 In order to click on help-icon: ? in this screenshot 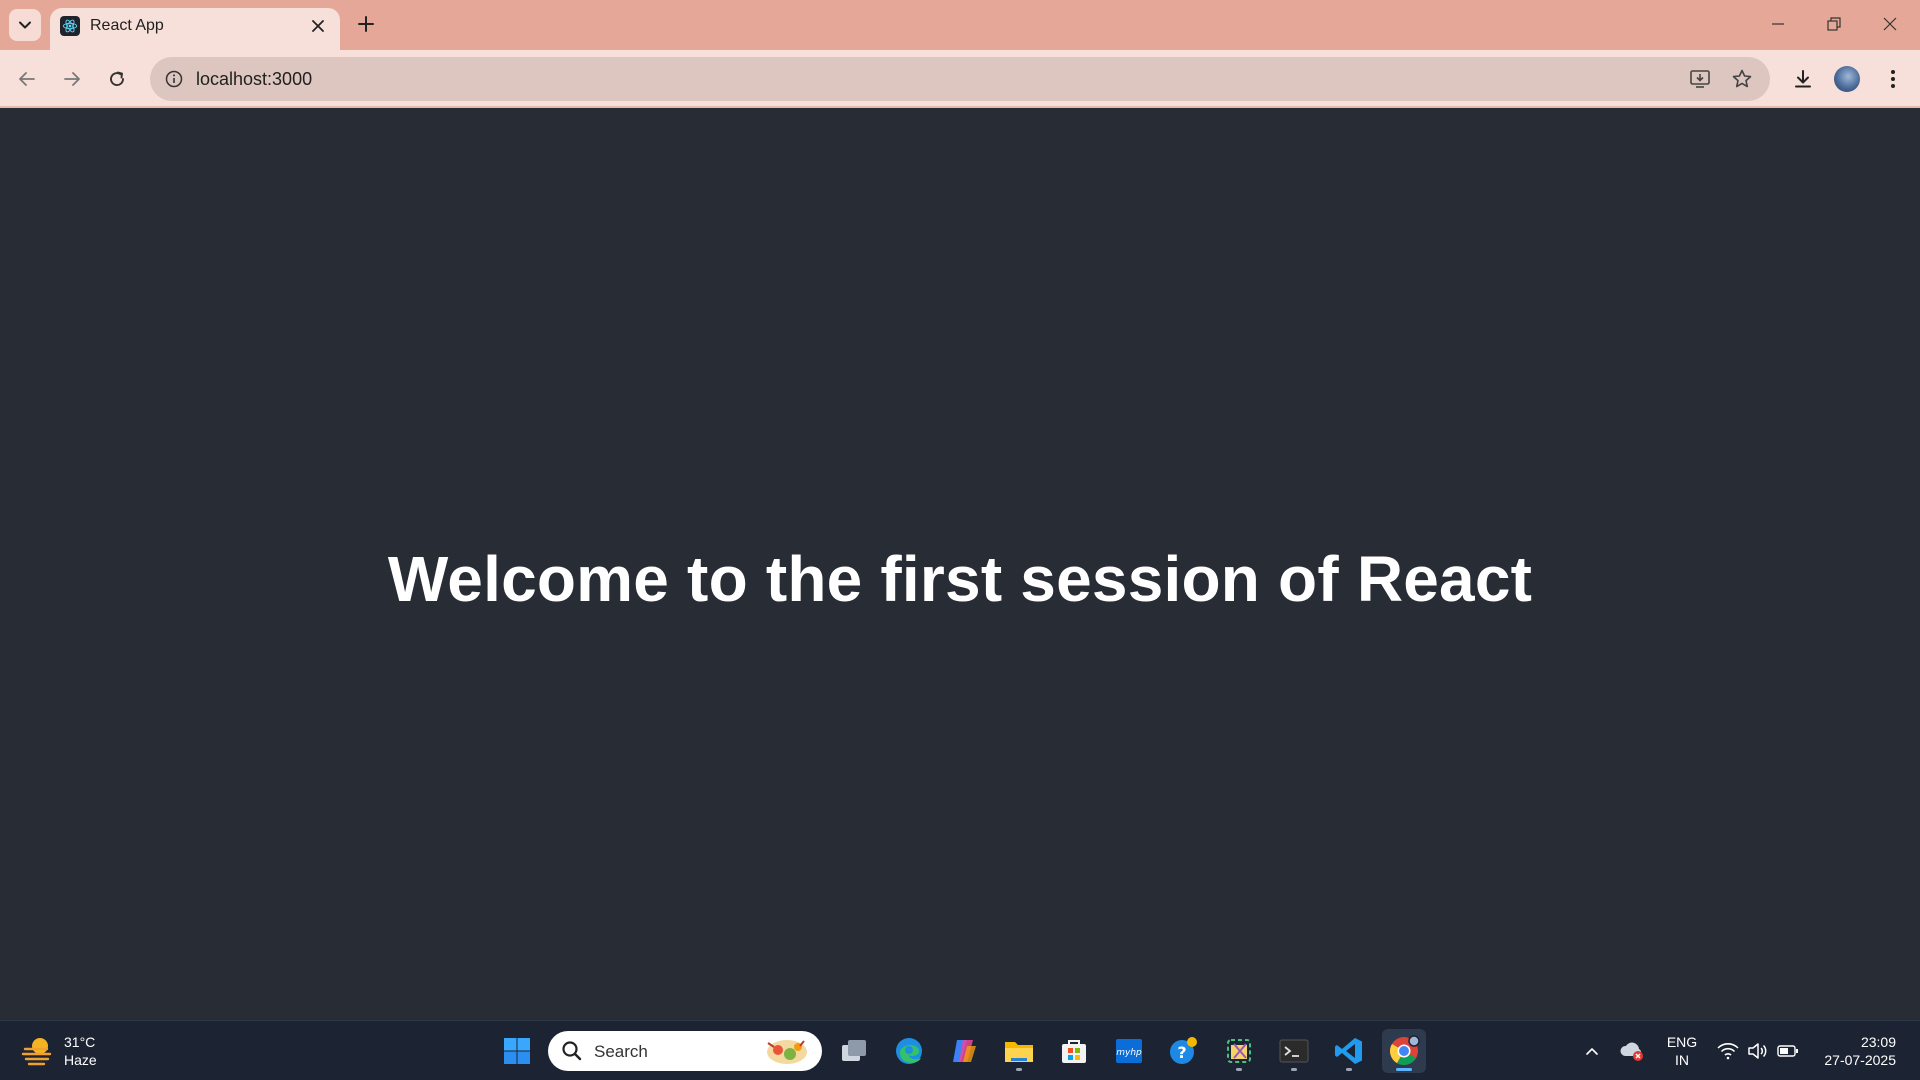, I will do `click(1183, 1050)`.